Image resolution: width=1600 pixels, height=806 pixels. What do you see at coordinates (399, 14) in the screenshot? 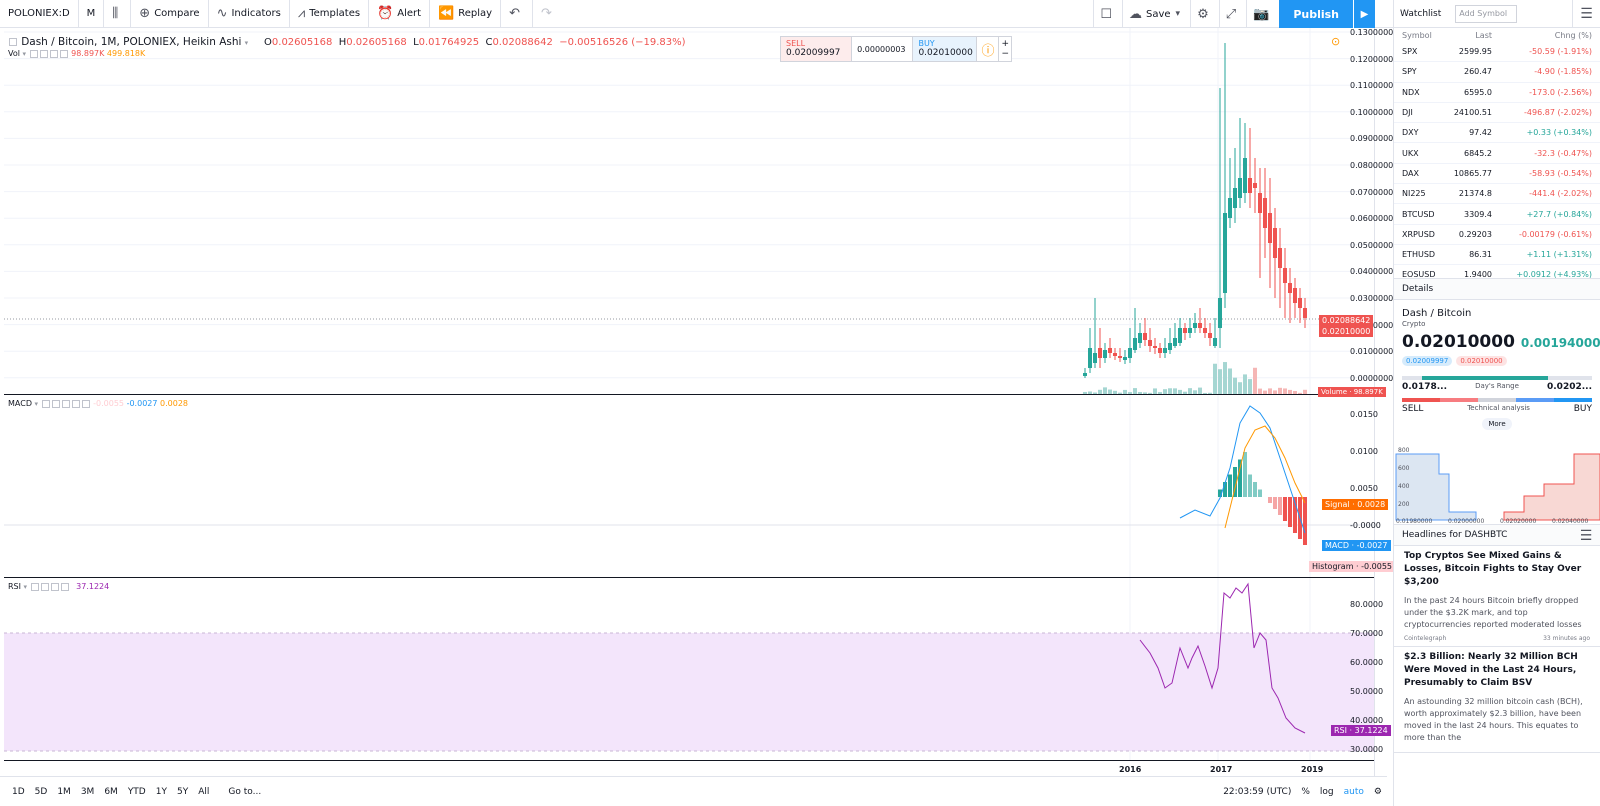
I see `alert-button: ⏰ Alert` at bounding box center [399, 14].